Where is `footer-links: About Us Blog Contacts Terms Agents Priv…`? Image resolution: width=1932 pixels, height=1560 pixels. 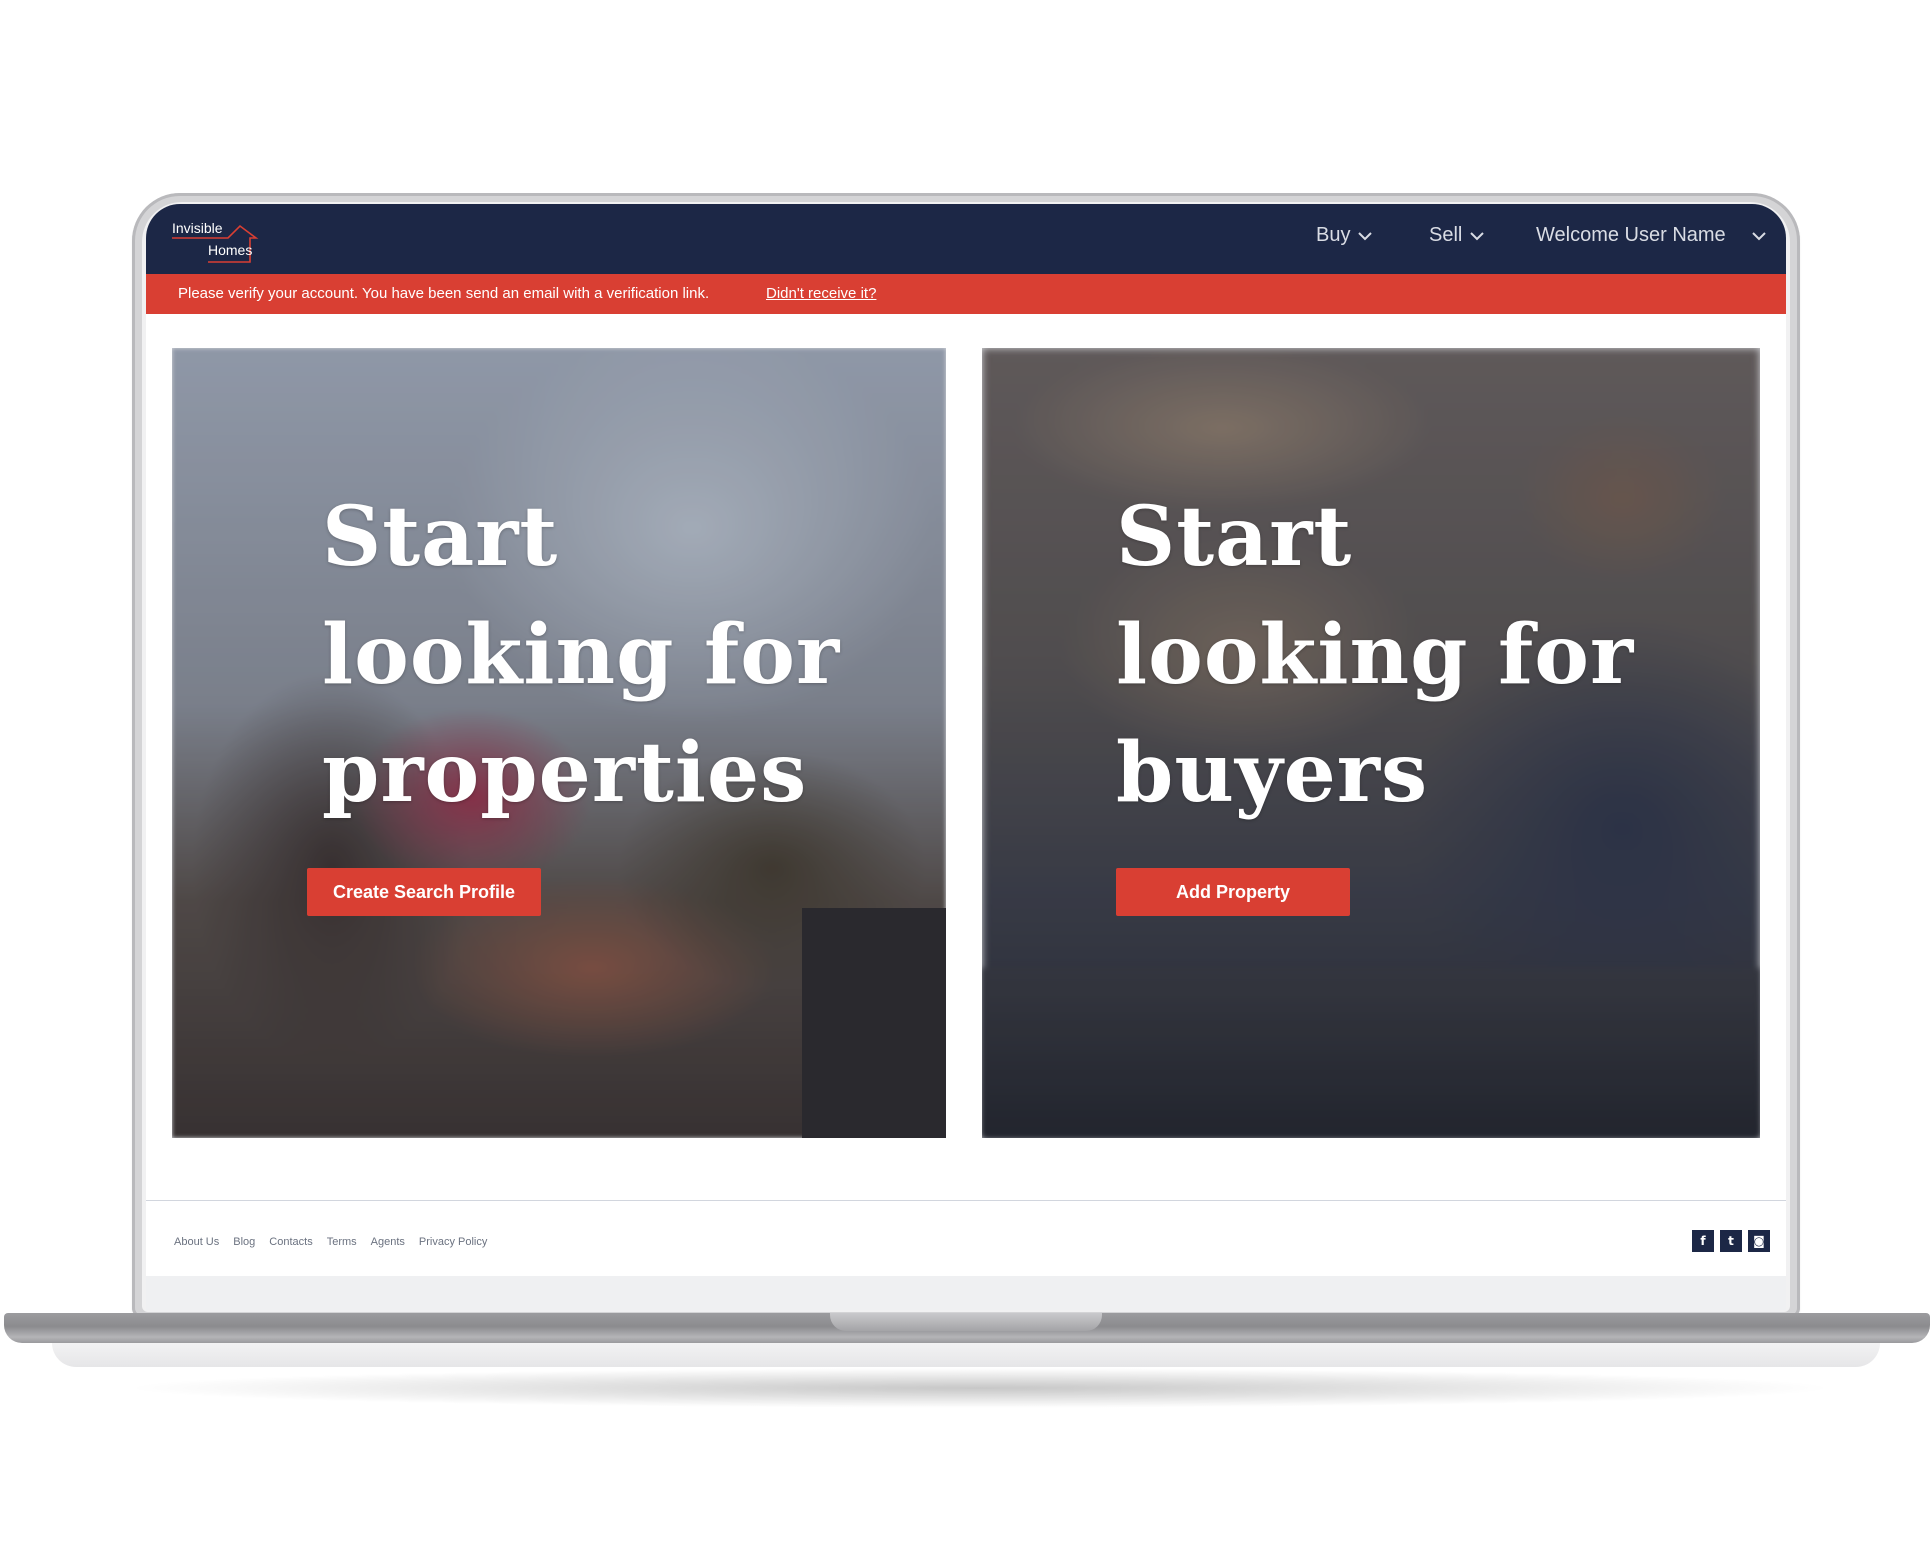 footer-links: About Us Blog Contacts Terms Agents Priv… is located at coordinates (330, 1242).